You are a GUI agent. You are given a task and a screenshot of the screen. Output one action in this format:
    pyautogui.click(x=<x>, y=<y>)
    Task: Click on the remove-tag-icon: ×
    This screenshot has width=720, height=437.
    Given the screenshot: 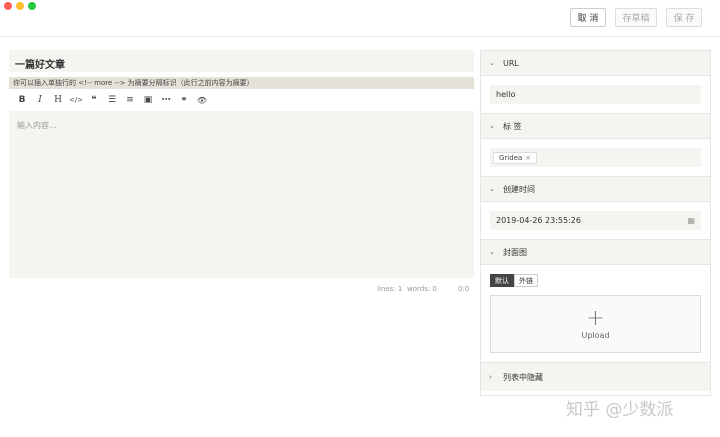 What is the action you would take?
    pyautogui.click(x=528, y=158)
    